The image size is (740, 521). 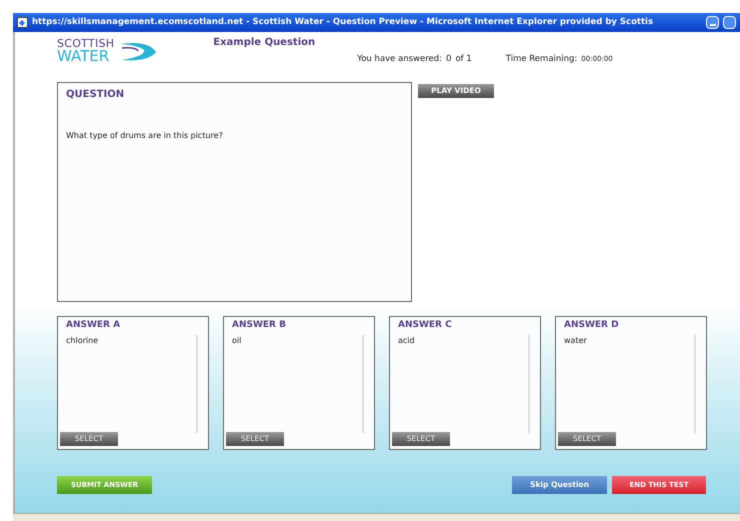 I want to click on answer-heading: ANSWER D, so click(x=592, y=325).